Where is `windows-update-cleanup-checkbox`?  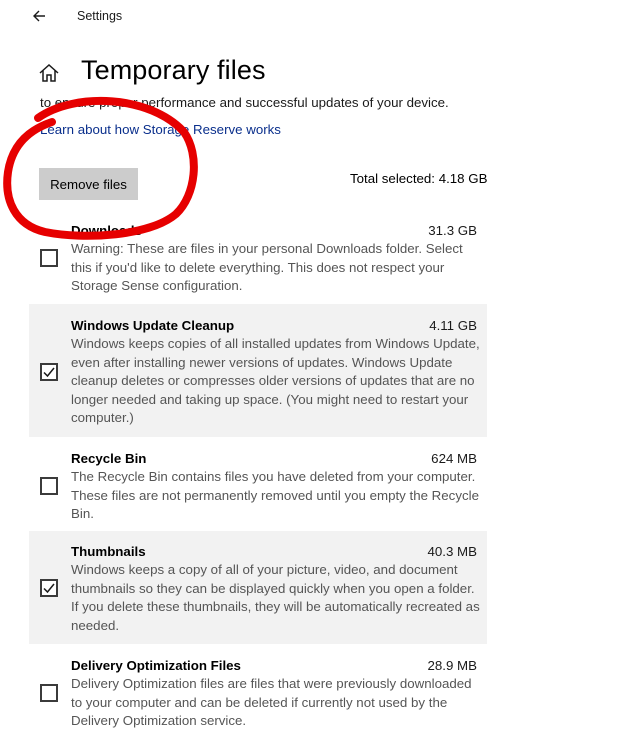 windows-update-cleanup-checkbox is located at coordinates (49, 372).